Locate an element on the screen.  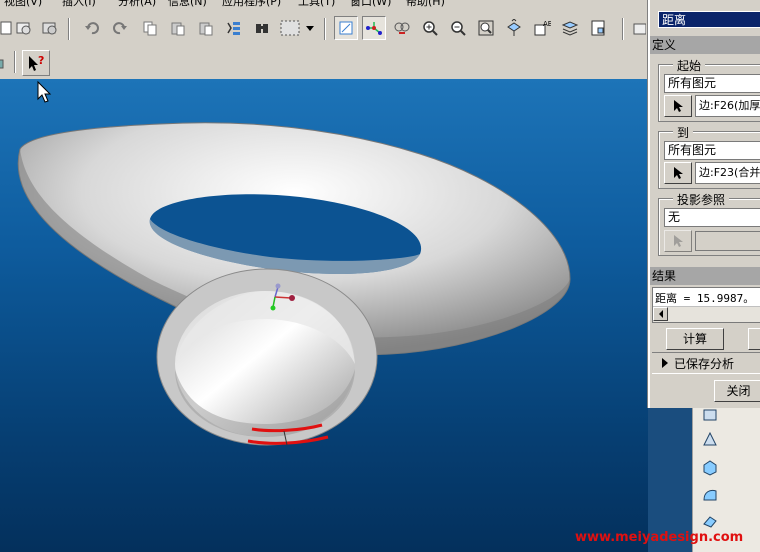
info-button-partial is located at coordinates (754, 339).